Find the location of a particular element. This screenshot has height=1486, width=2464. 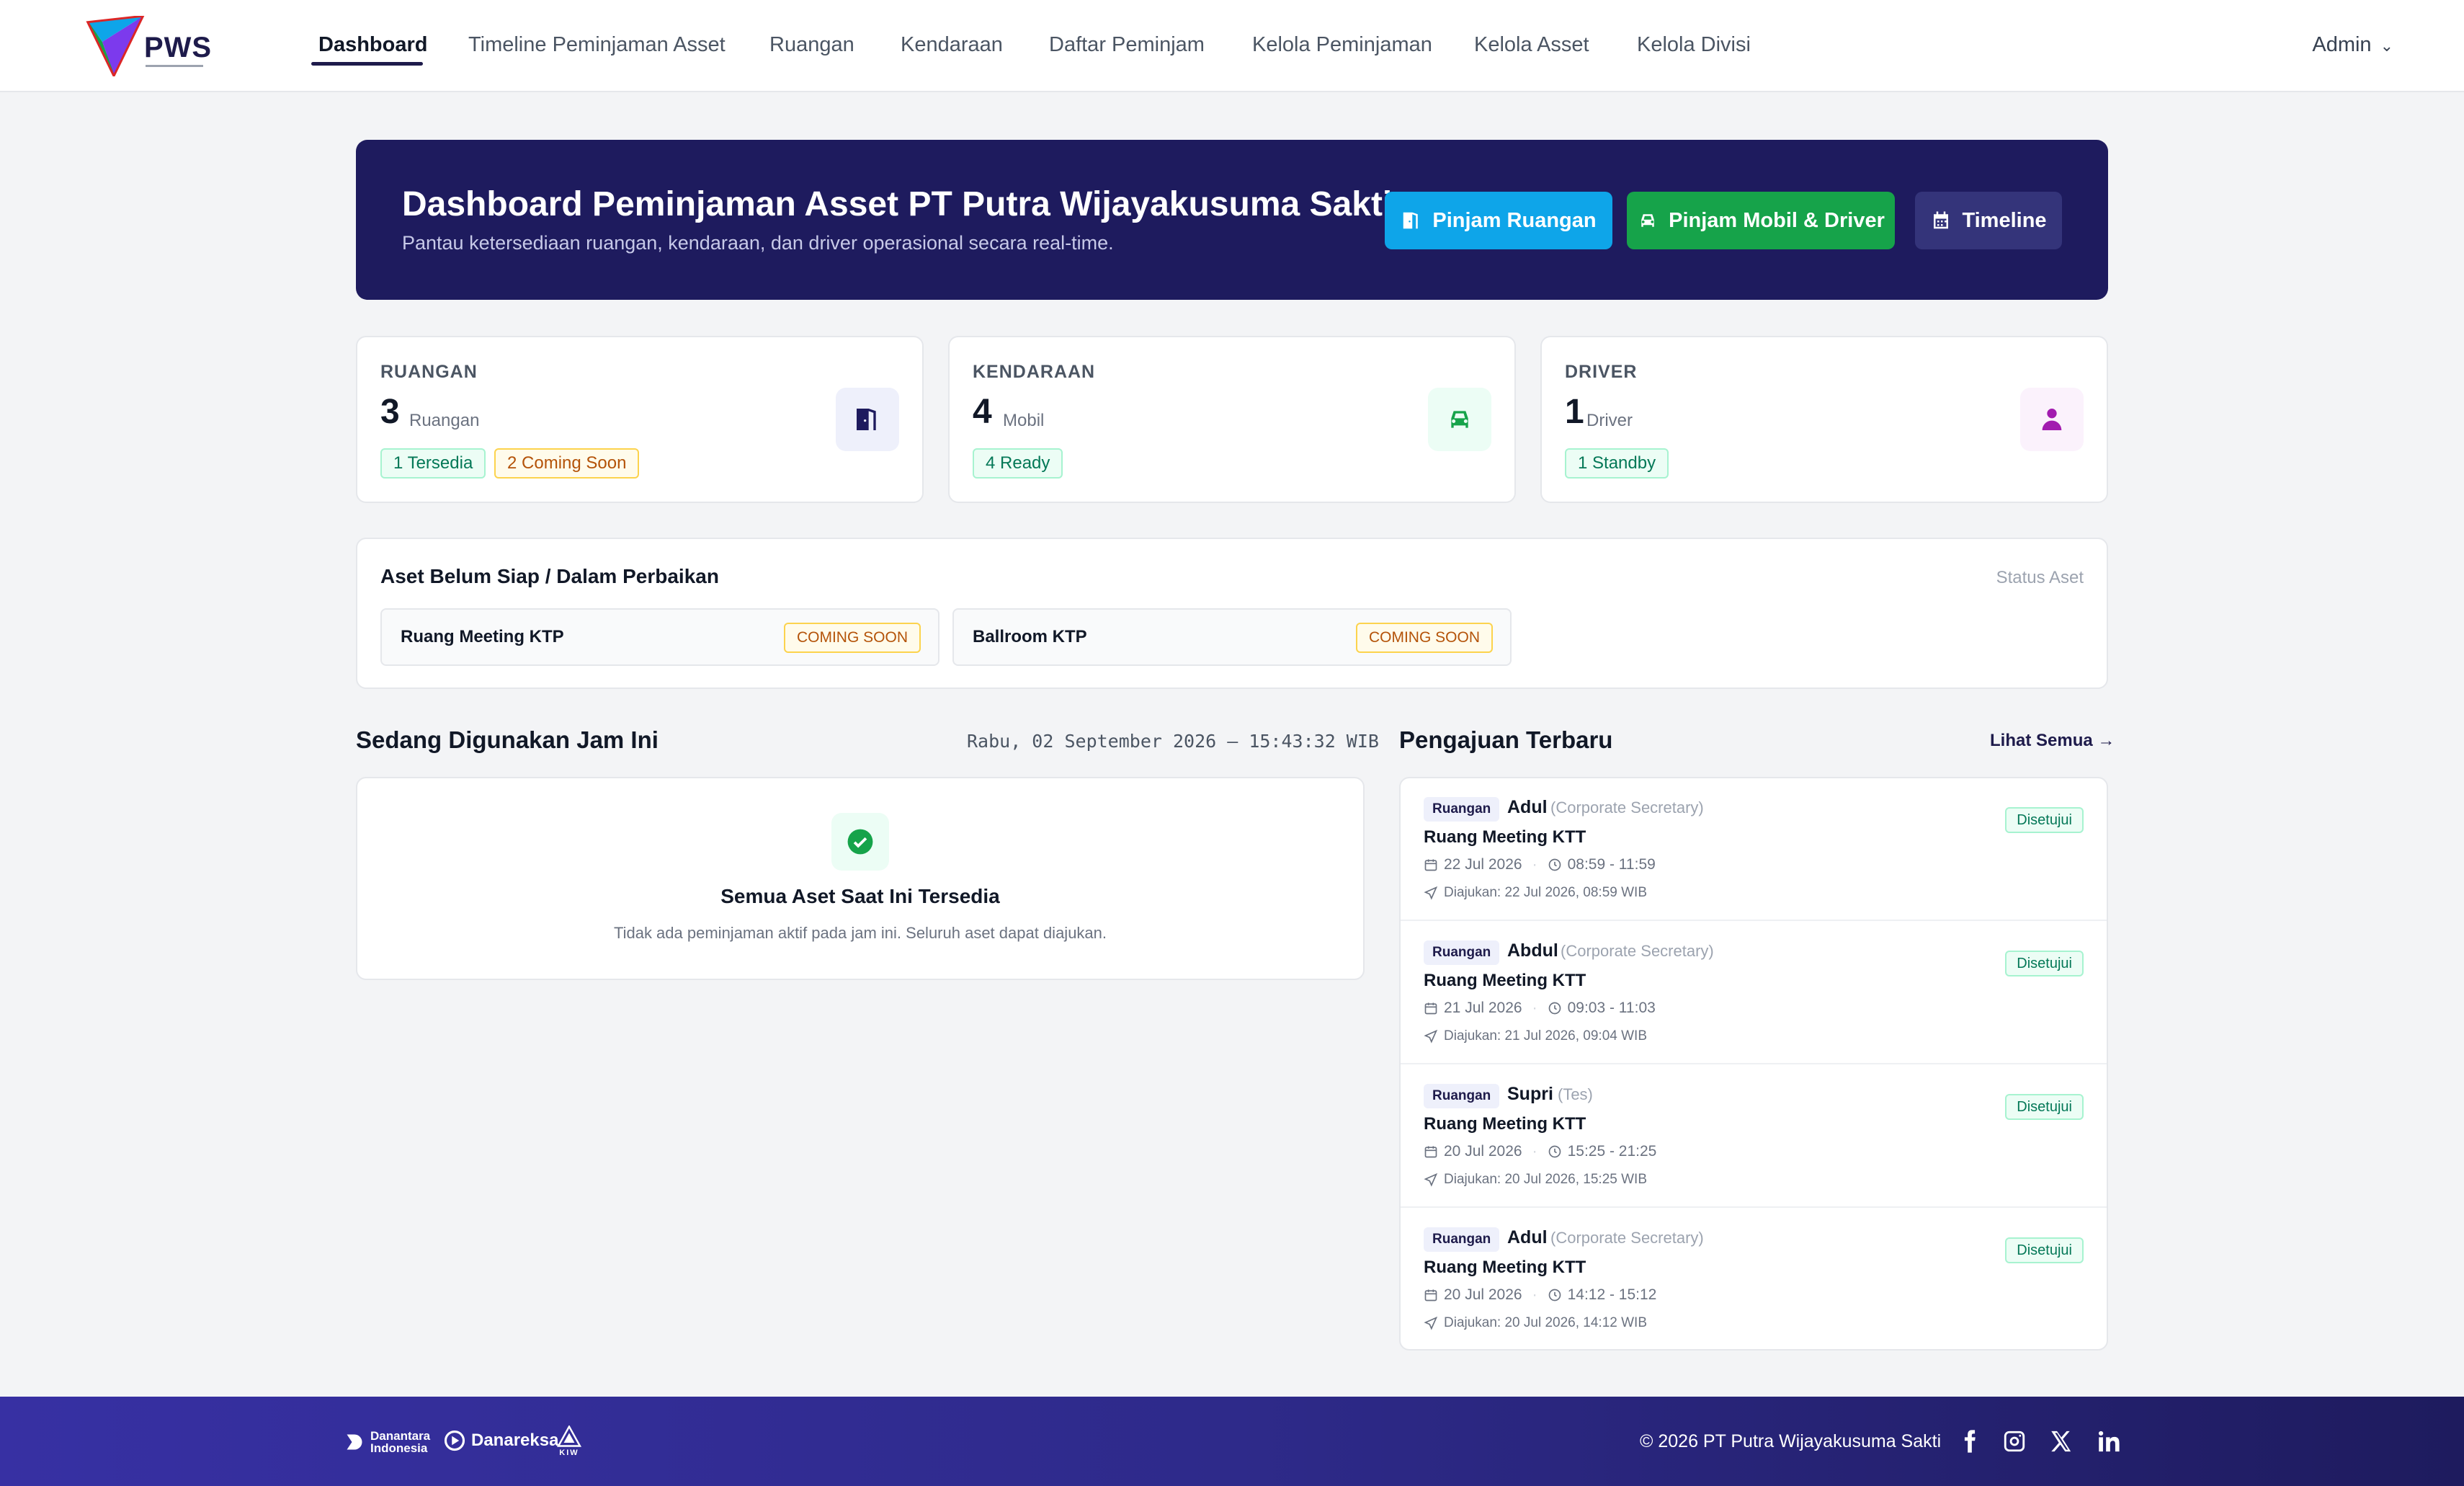

borrow-room-button: Pinjam Ruangan is located at coordinates (1498, 221).